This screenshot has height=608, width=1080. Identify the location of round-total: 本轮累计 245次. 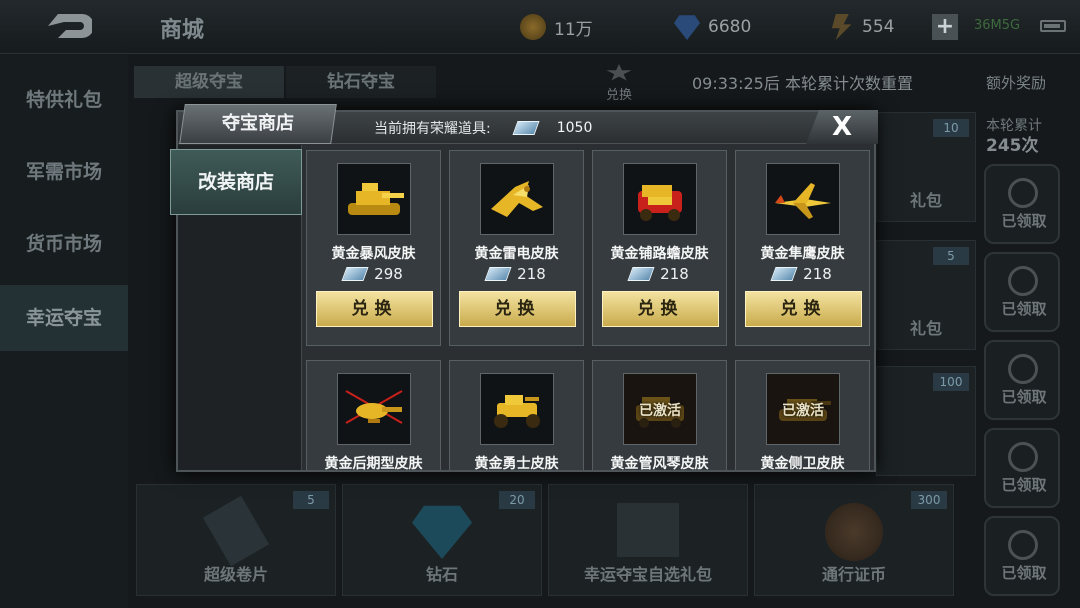
(1014, 136).